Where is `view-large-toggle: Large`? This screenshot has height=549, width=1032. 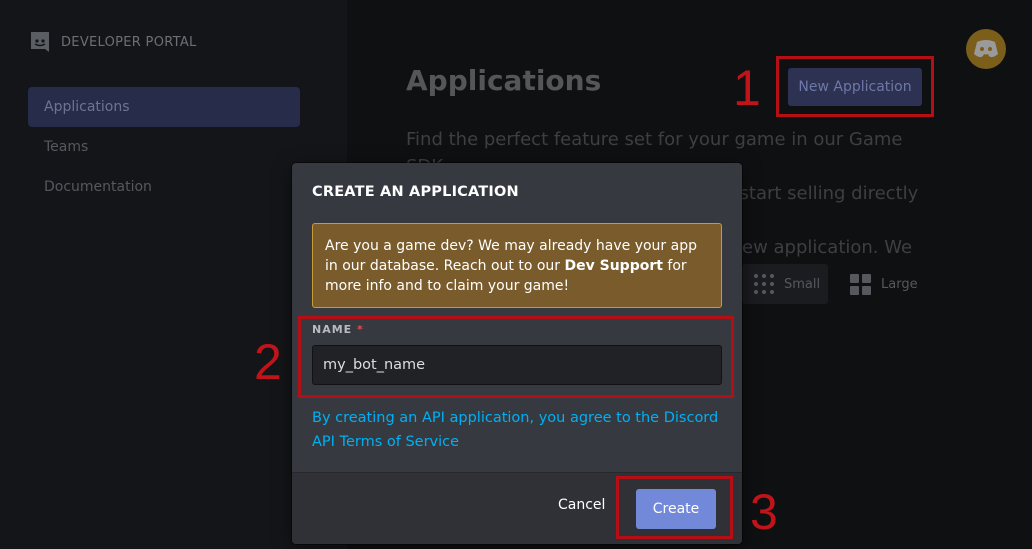
view-large-toggle: Large is located at coordinates (884, 284).